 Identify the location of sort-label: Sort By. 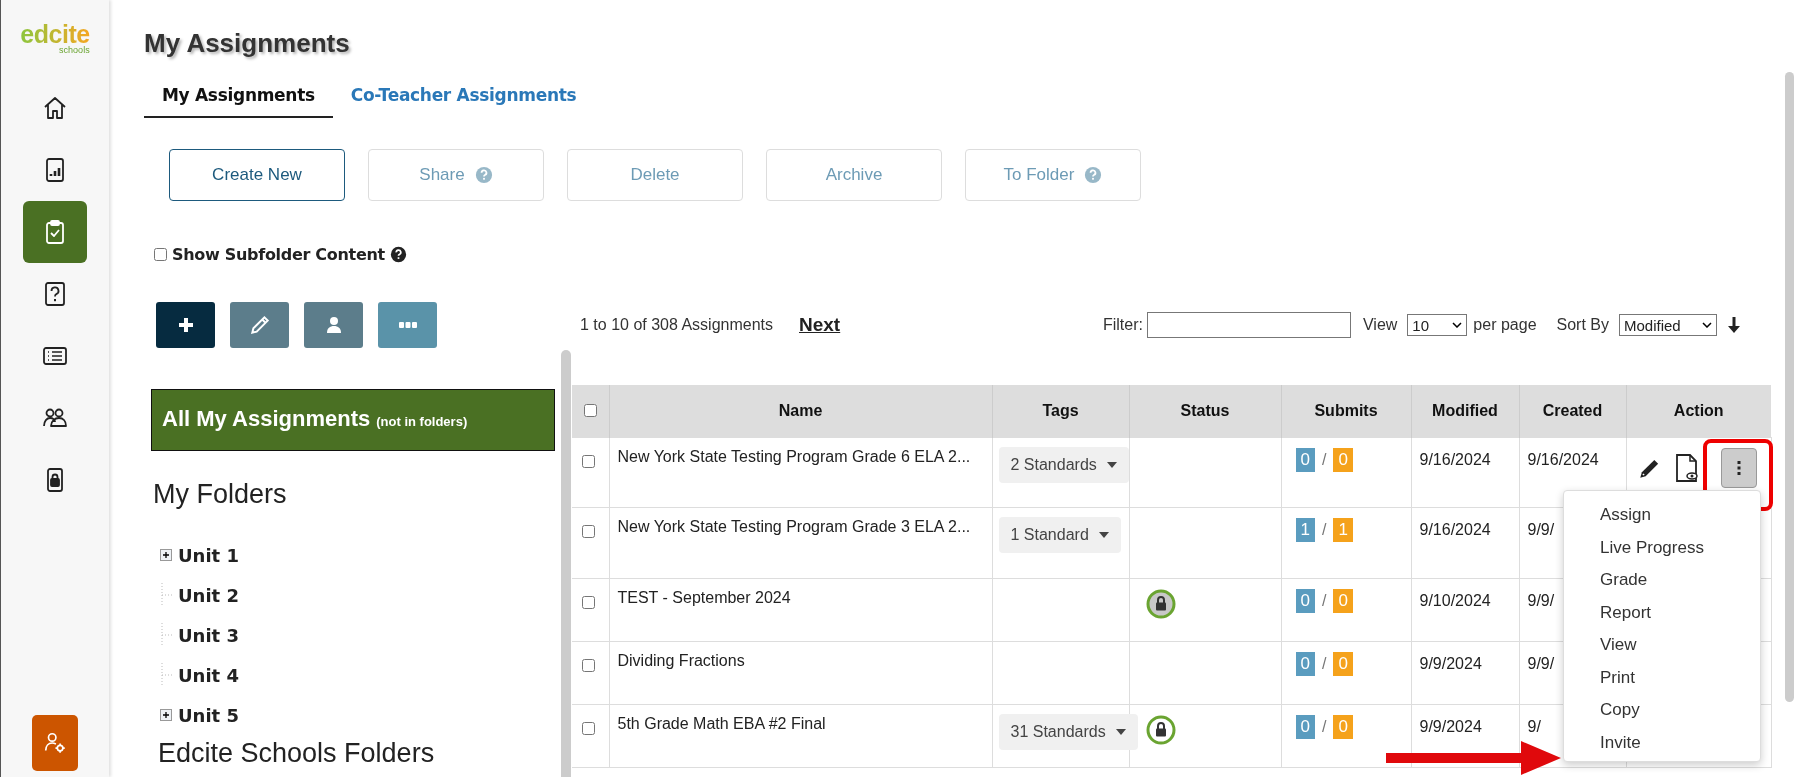
(1582, 325).